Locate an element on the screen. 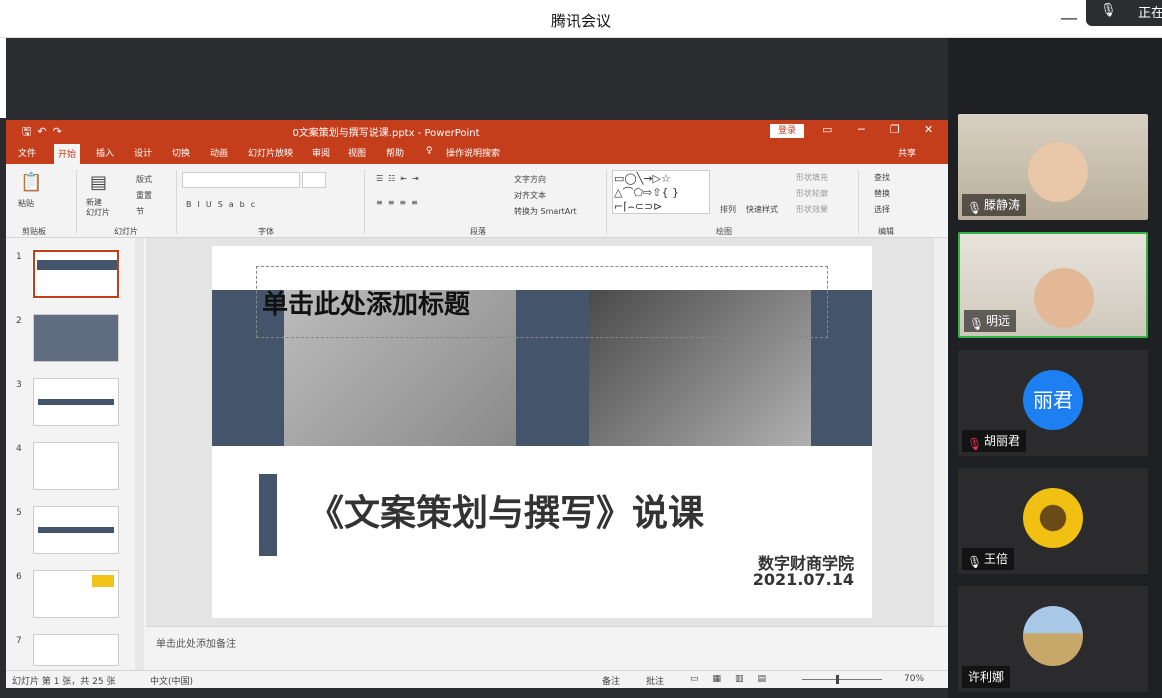  login-button: 登录 is located at coordinates (787, 131).